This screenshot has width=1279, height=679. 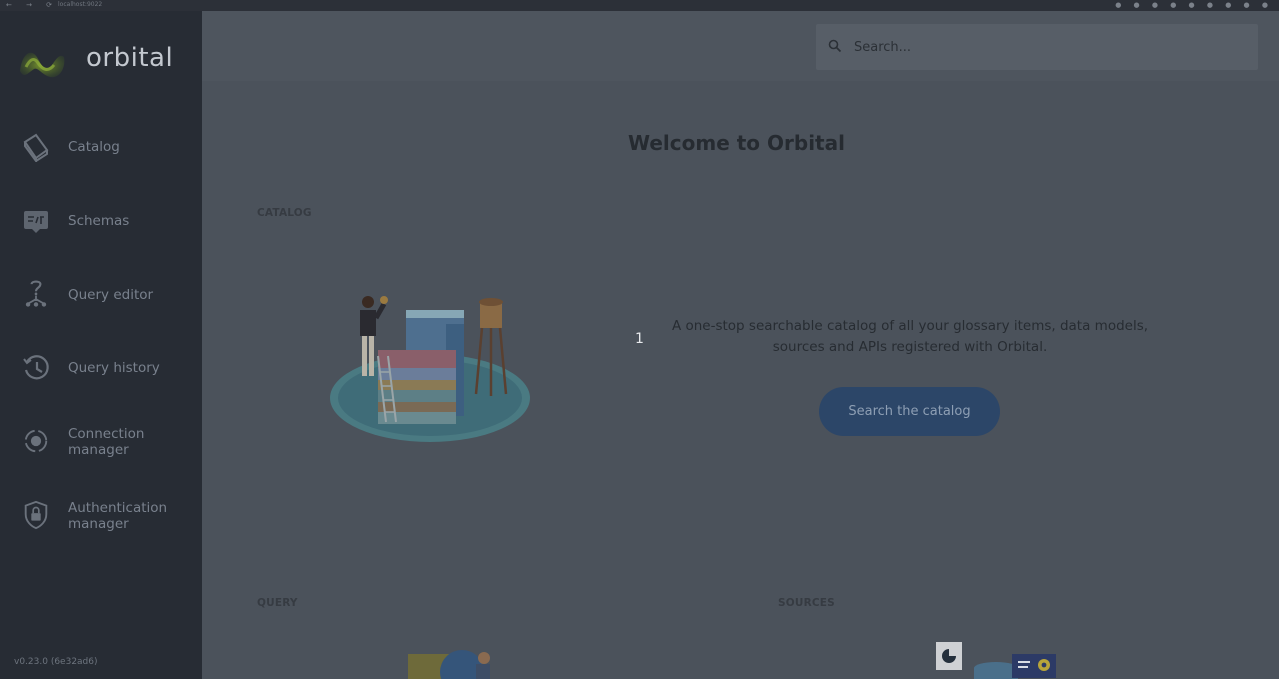 I want to click on query-section-label: QUERY, so click(x=277, y=603).